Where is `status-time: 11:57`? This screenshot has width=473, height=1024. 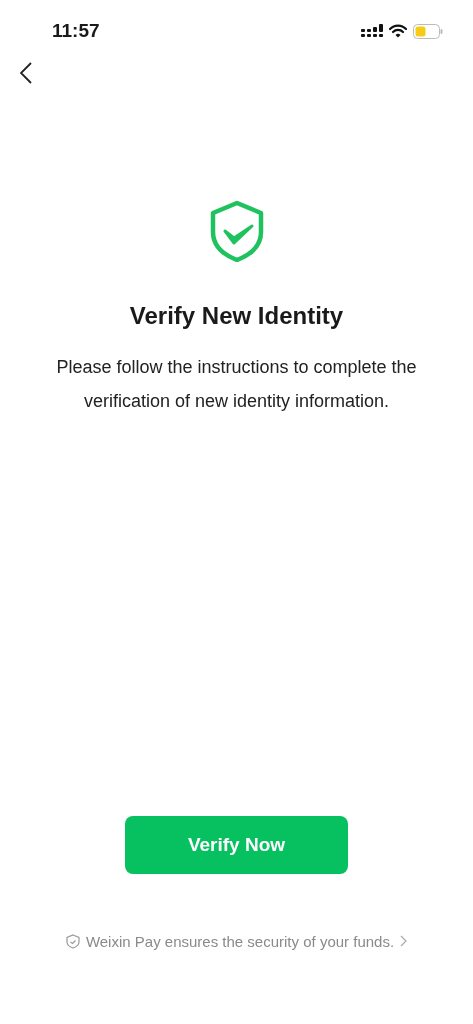 status-time: 11:57 is located at coordinates (76, 31).